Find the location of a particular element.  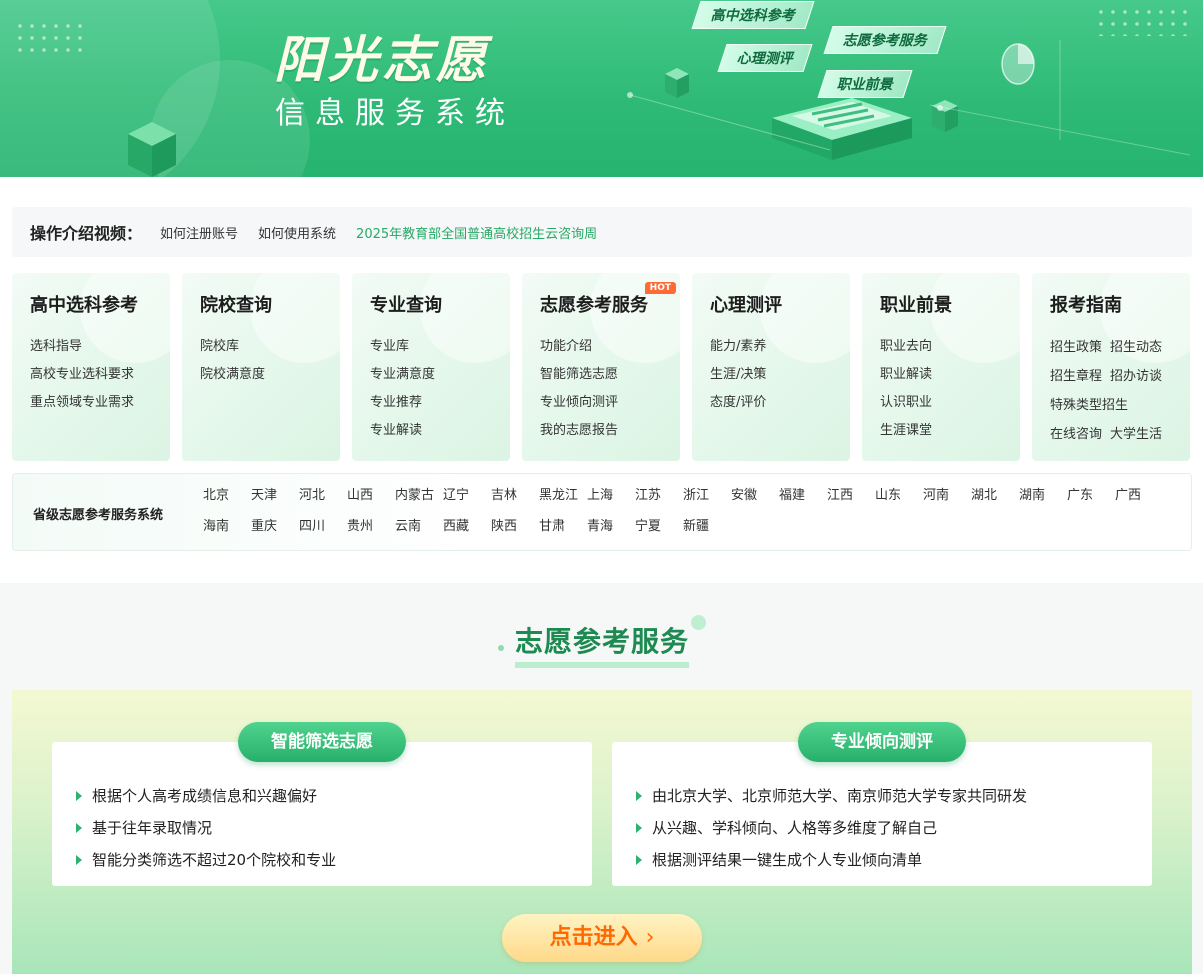

province-link: 海南 is located at coordinates (227, 526).